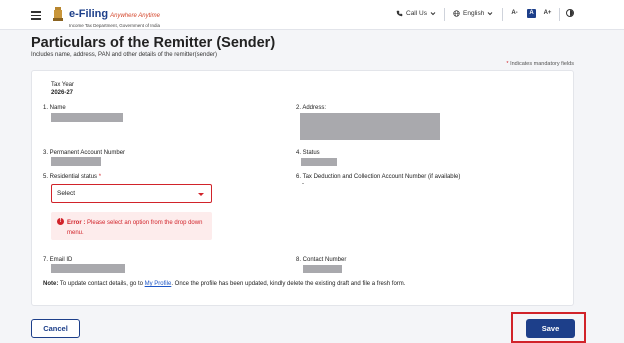 The height and width of the screenshot is (343, 624). What do you see at coordinates (550, 328) in the screenshot?
I see `save-button: Save` at bounding box center [550, 328].